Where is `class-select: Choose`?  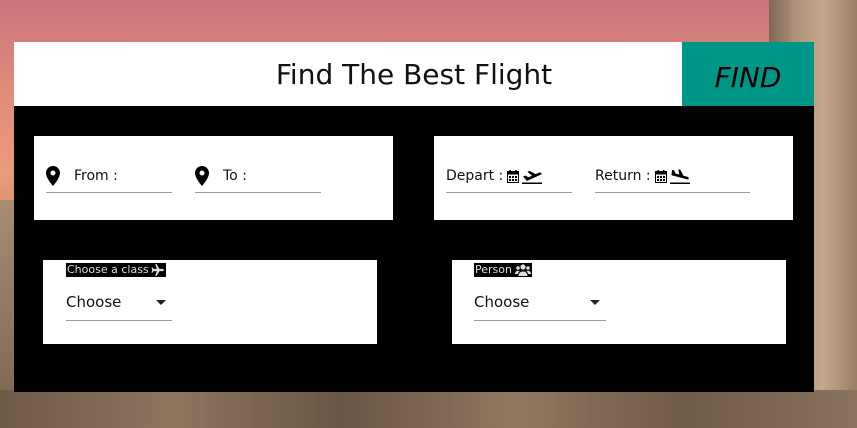
class-select: Choose is located at coordinates (119, 302).